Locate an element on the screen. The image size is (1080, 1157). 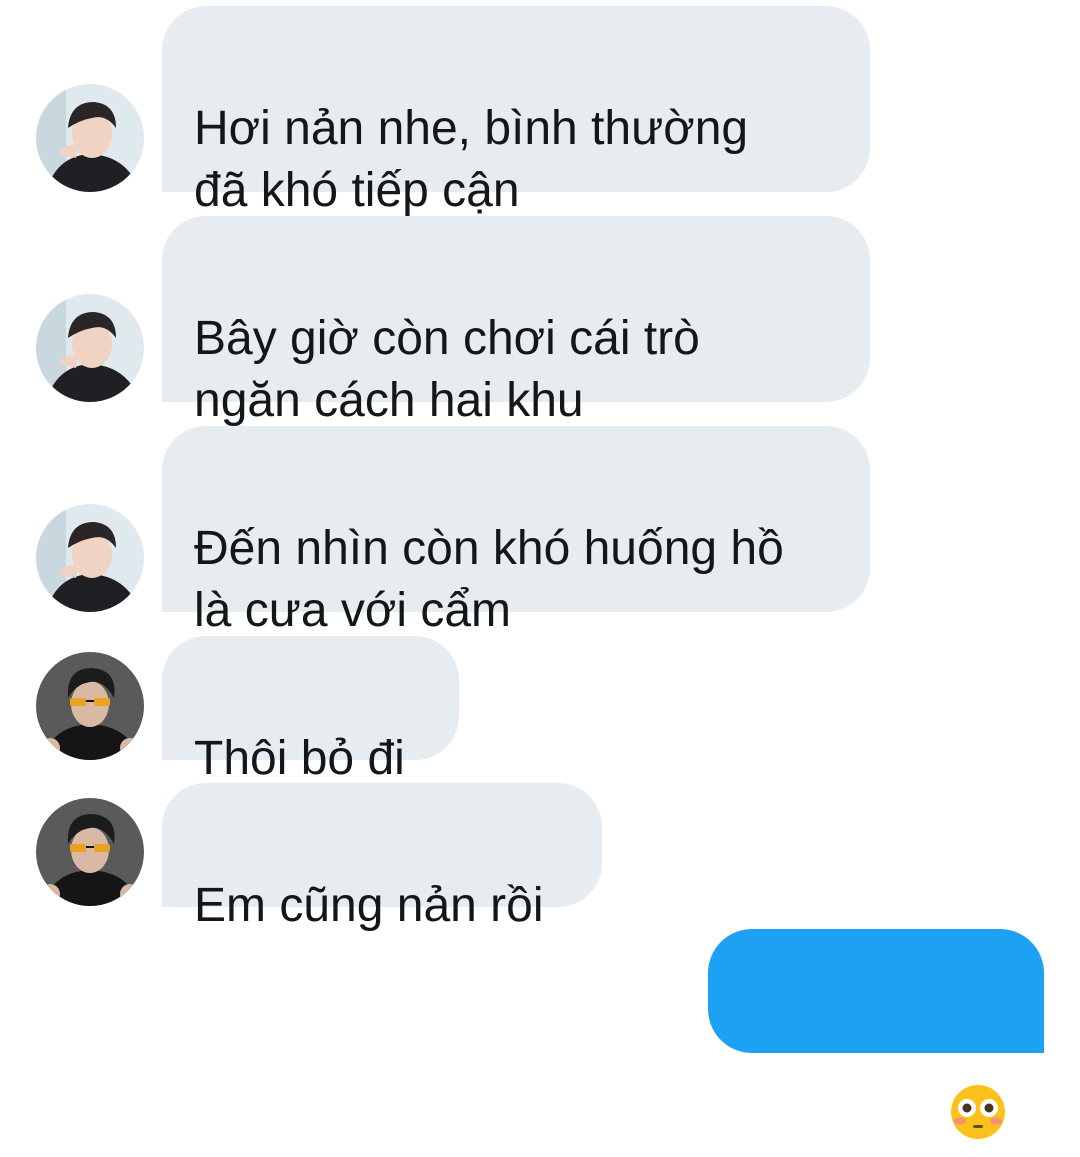
message-bubble-outgoing: Ơ kìa??? is located at coordinates (876, 1035).